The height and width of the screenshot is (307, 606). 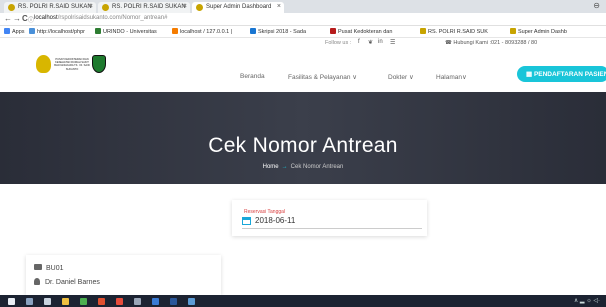 I want to click on bookmark-item: Skripsi 2018 - Sada, so click(x=278, y=31).